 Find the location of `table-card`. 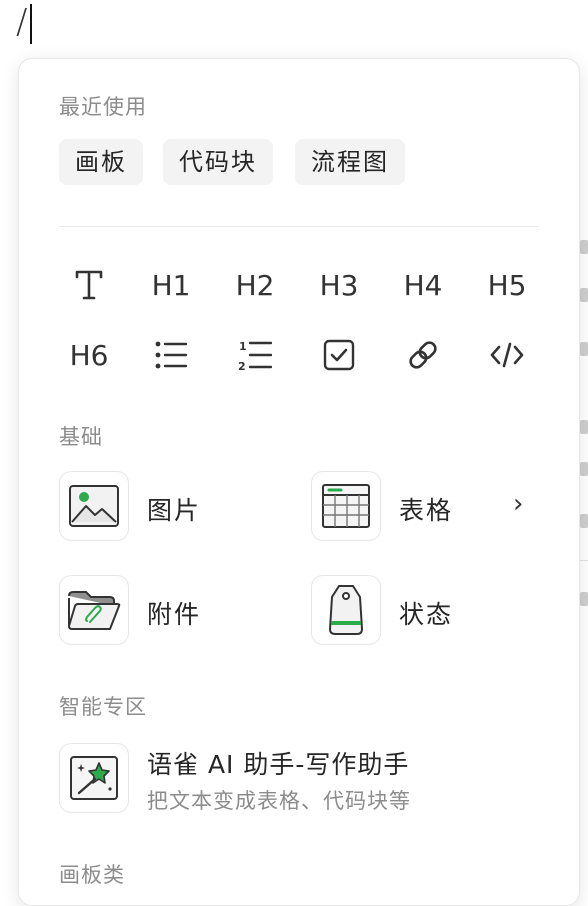

table-card is located at coordinates (346, 506).